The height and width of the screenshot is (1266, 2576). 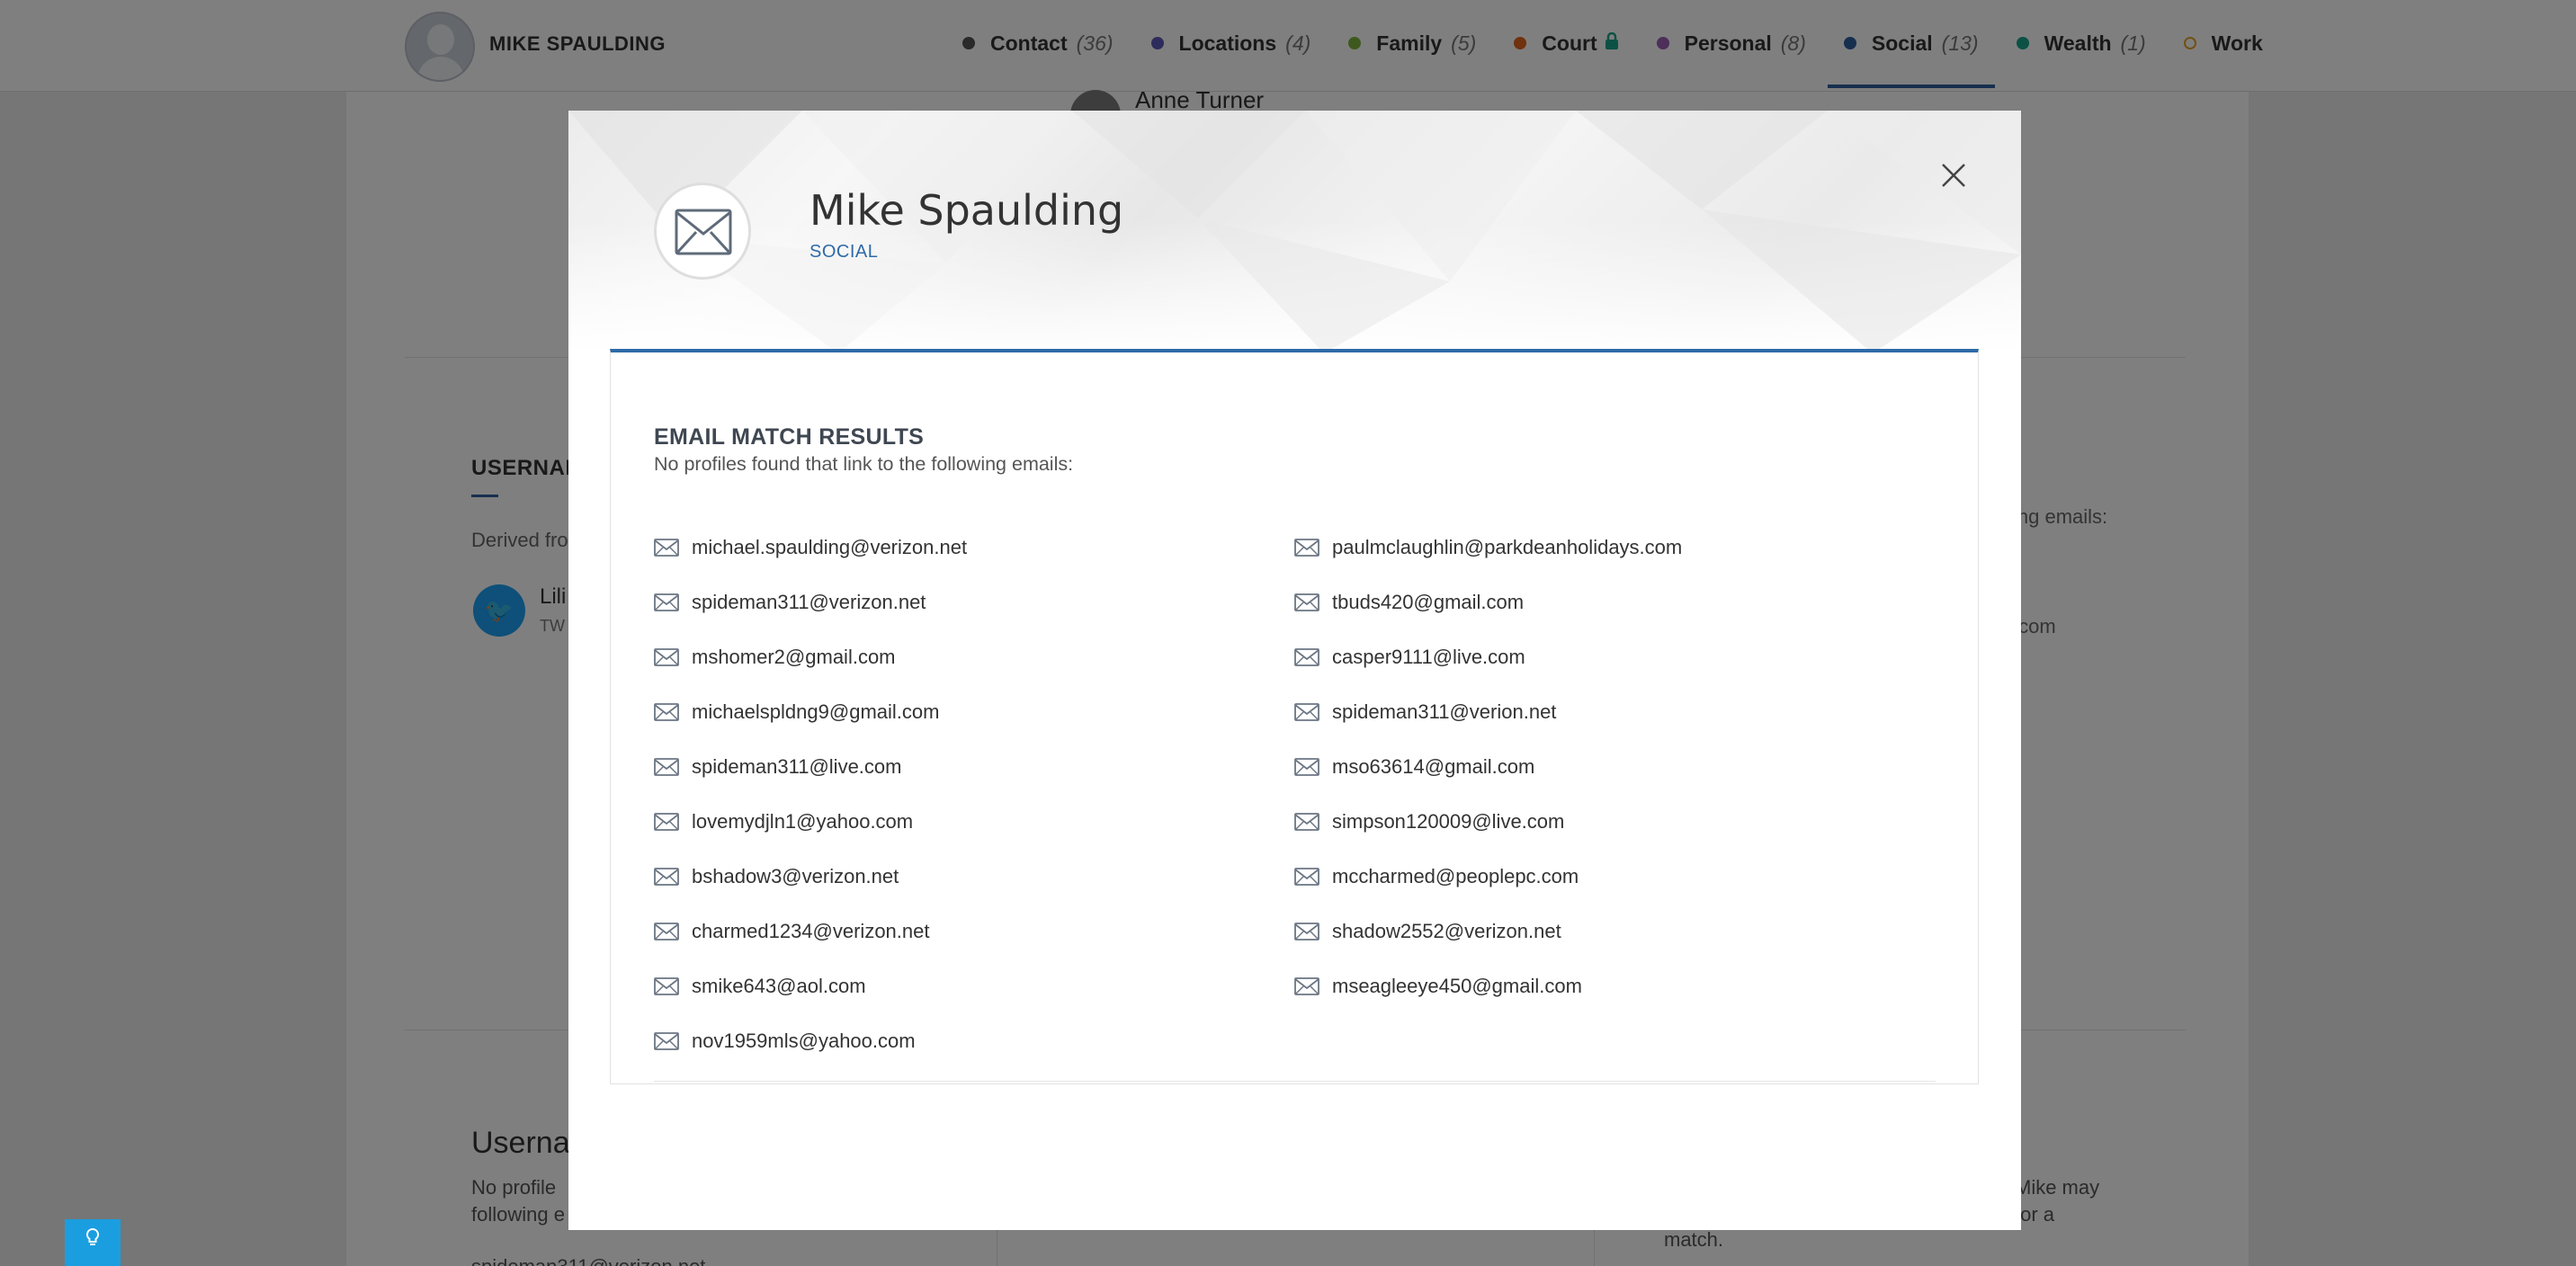 What do you see at coordinates (1428, 656) in the screenshot?
I see `email-address: casper9111@live.com` at bounding box center [1428, 656].